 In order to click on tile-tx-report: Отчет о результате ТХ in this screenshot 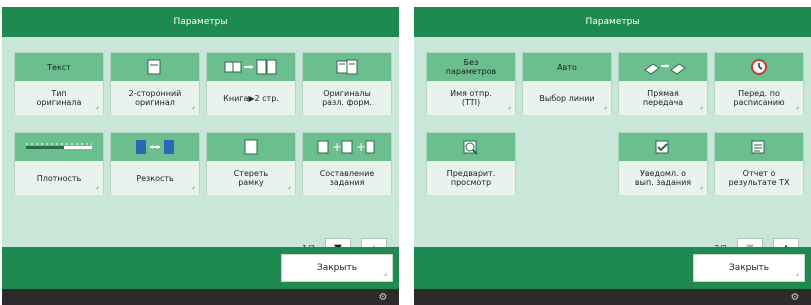, I will do `click(759, 163)`.